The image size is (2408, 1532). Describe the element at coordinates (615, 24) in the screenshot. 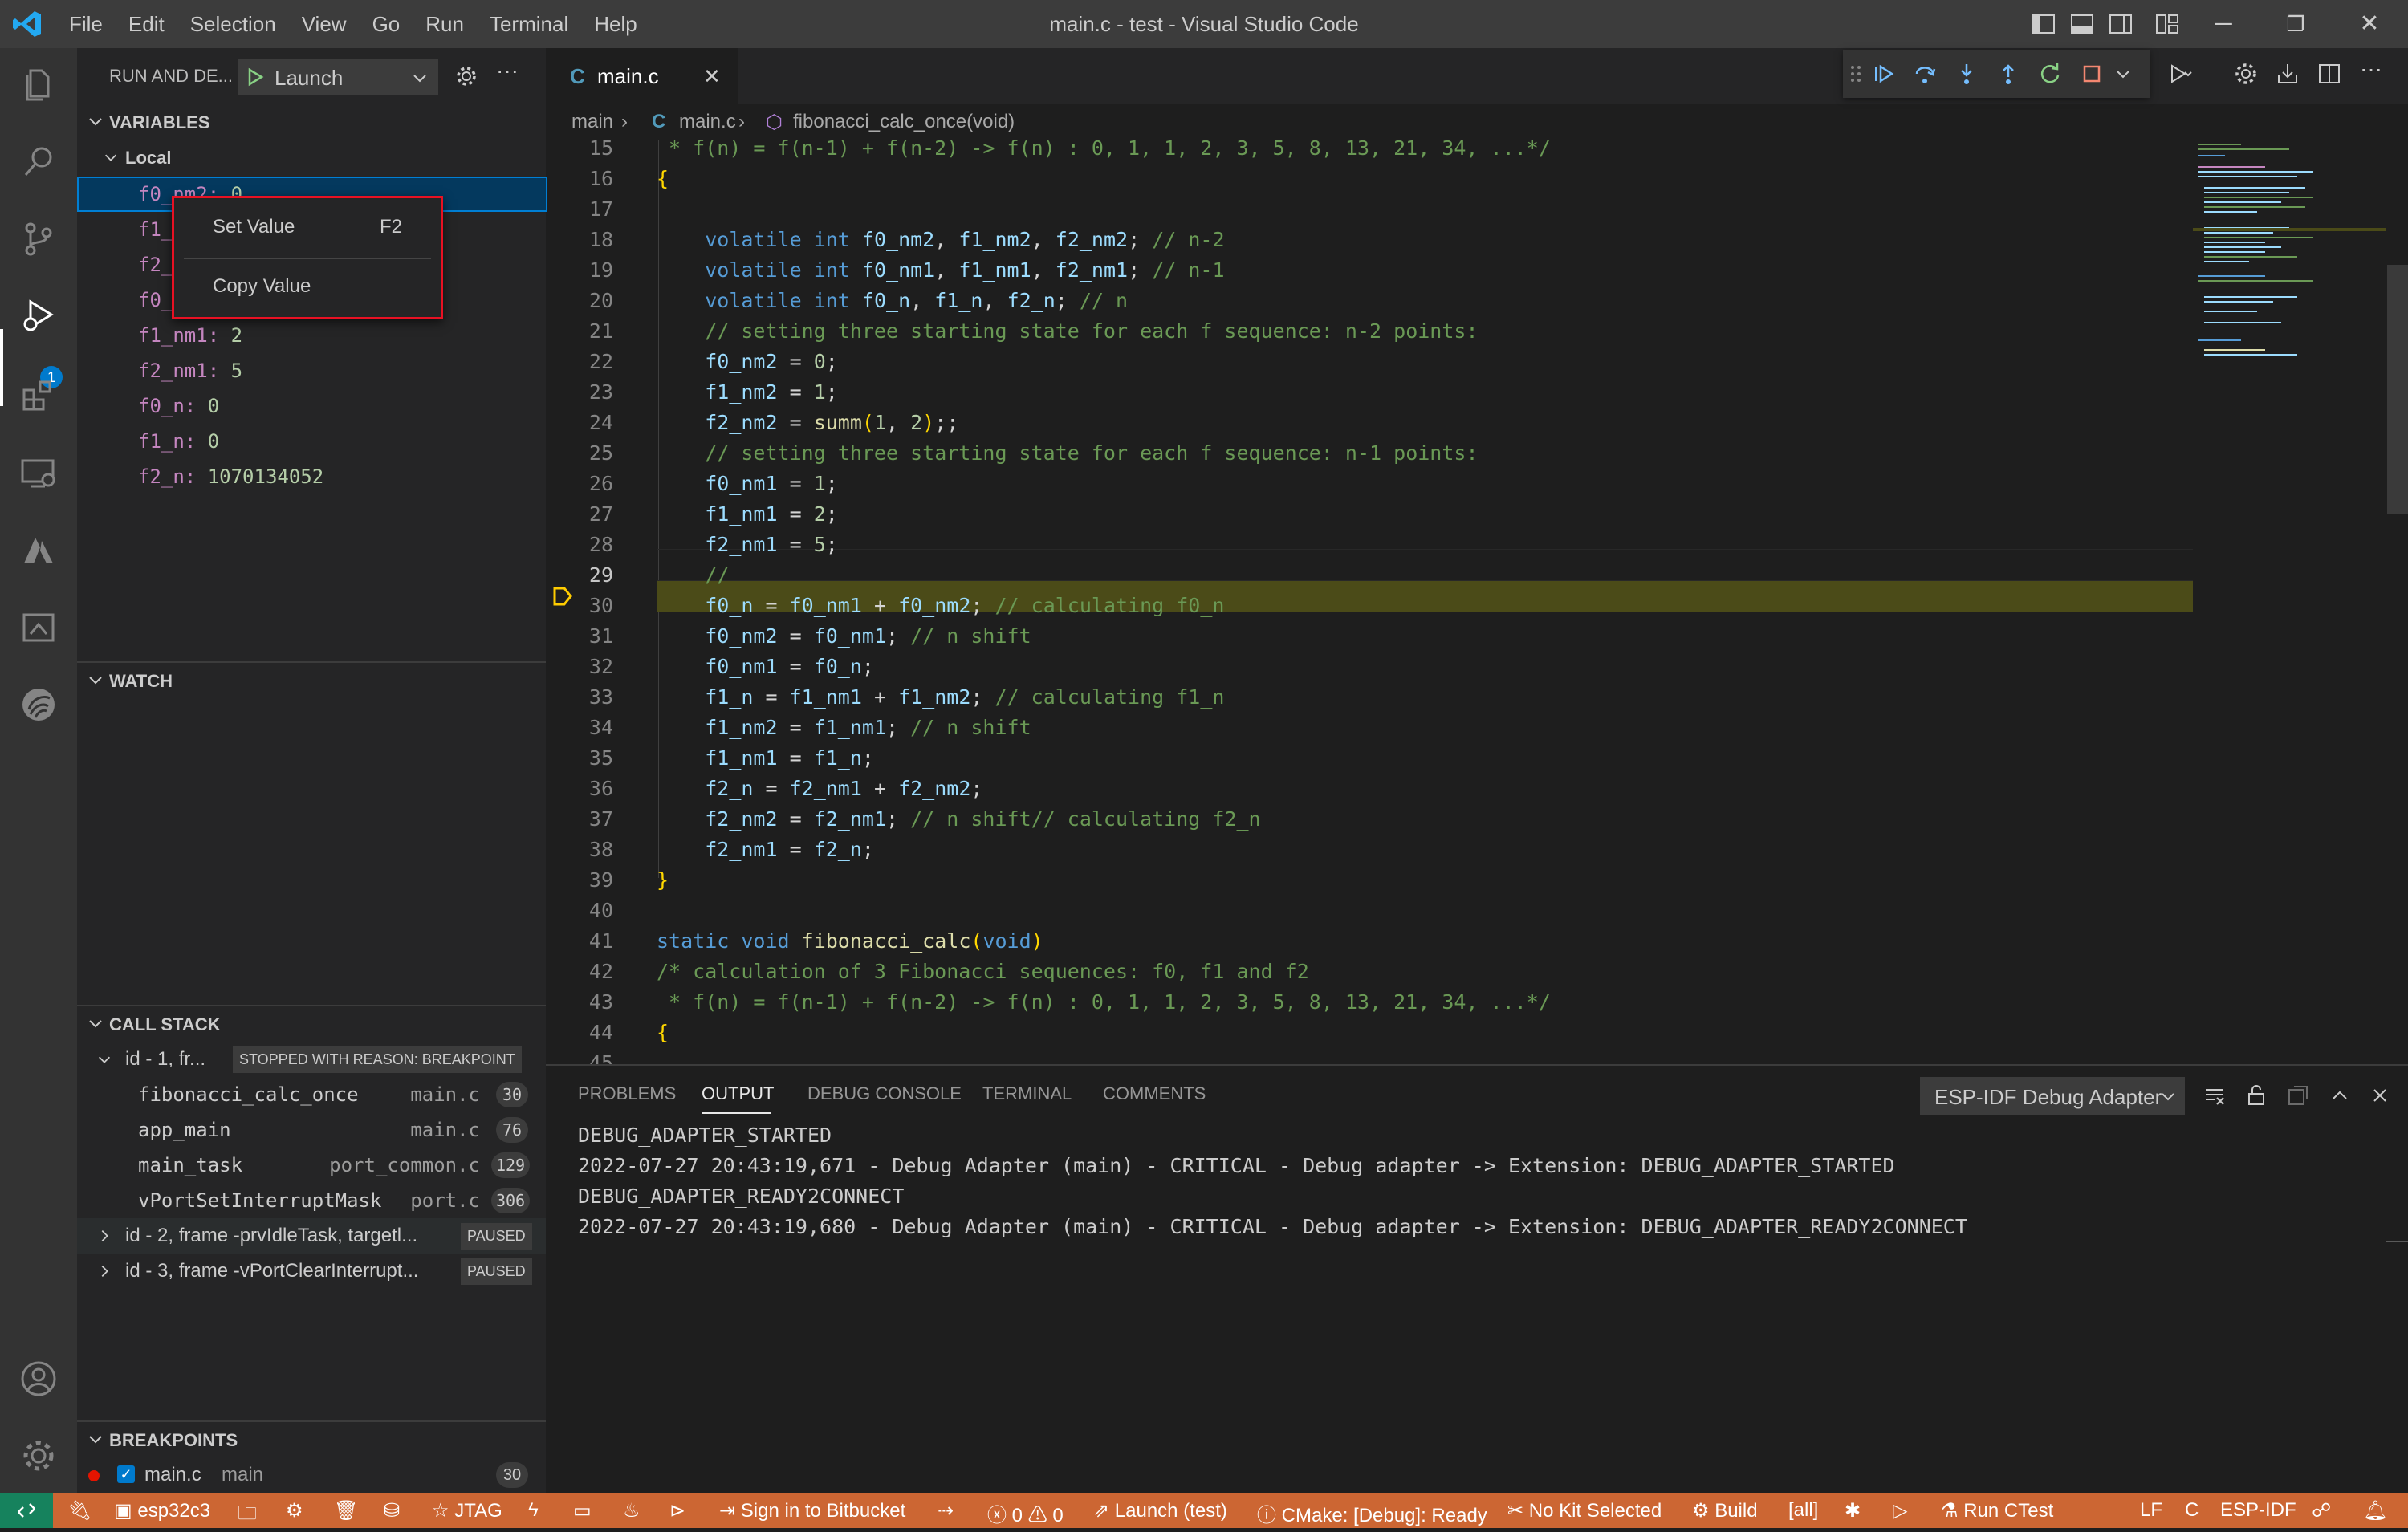

I see `menu-help: Help` at that location.